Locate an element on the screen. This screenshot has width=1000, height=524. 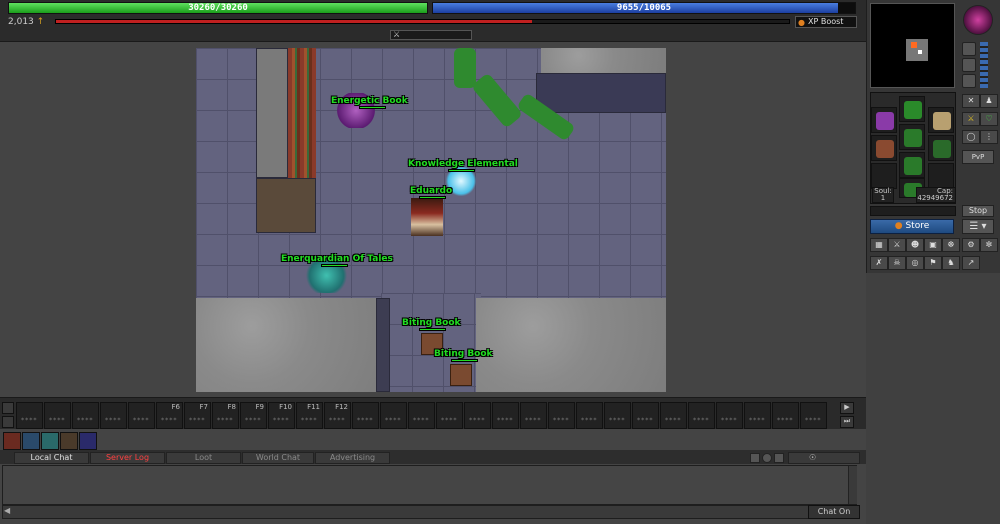
action-bar-scroll-down-icon is located at coordinates (8, 422).